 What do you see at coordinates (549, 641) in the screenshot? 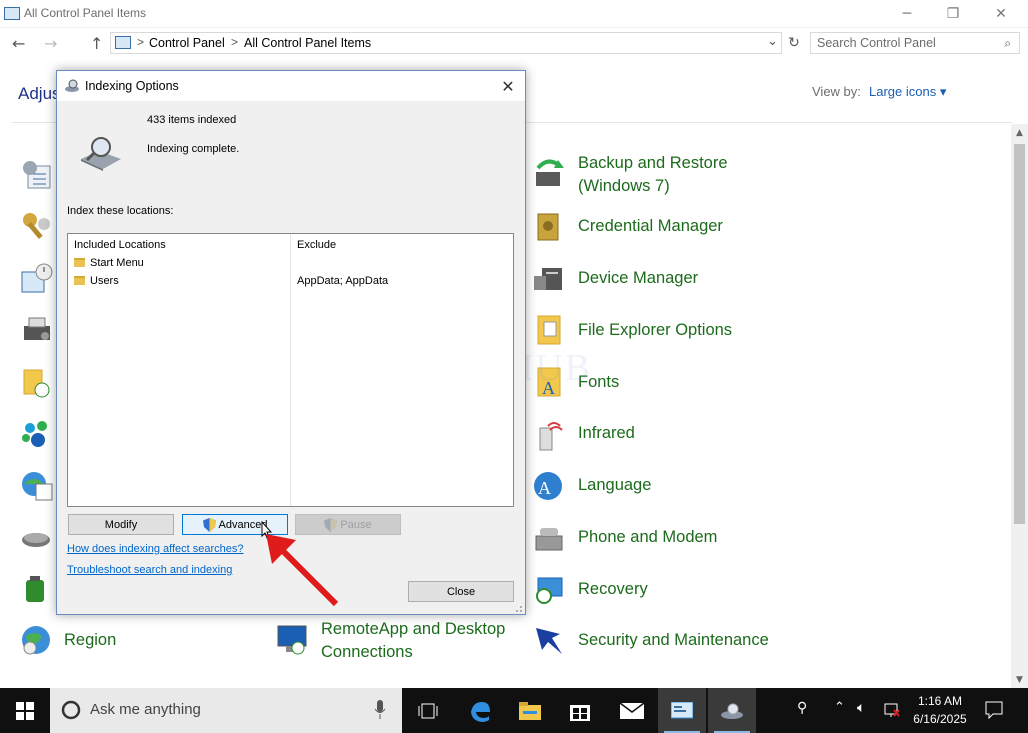
I see `security-maintenance-icon` at bounding box center [549, 641].